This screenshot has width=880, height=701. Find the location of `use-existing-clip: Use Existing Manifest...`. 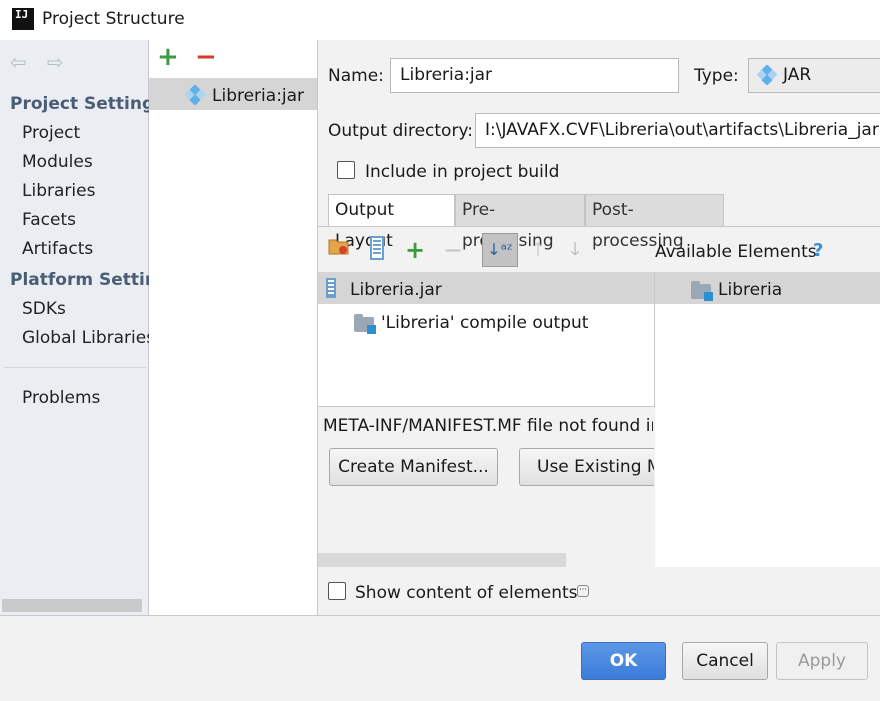

use-existing-clip: Use Existing Manifest... is located at coordinates (586, 467).